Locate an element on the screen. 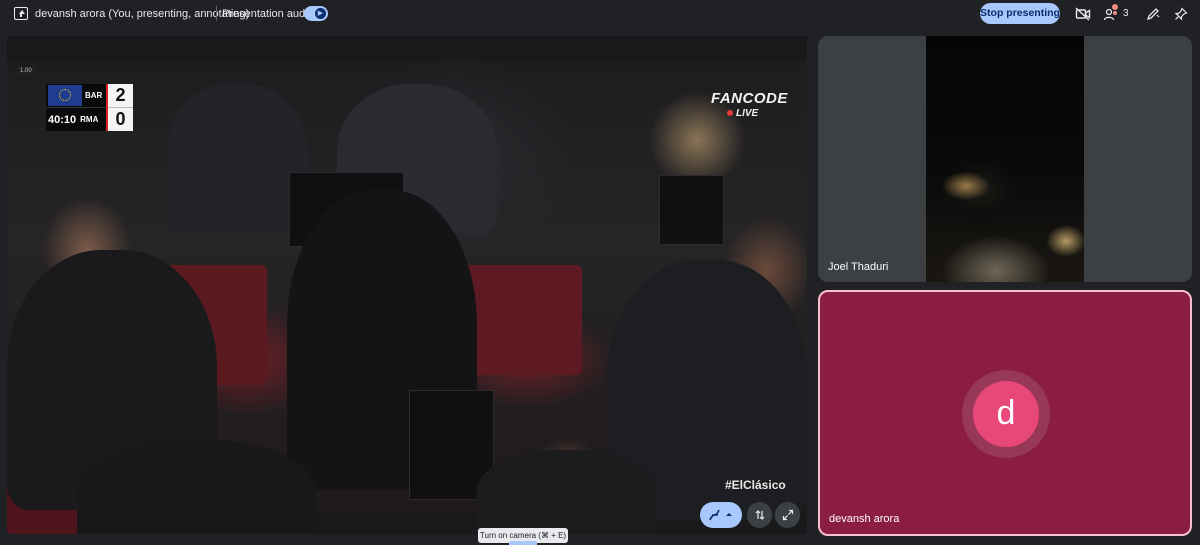  fullscreen-button is located at coordinates (787, 515).